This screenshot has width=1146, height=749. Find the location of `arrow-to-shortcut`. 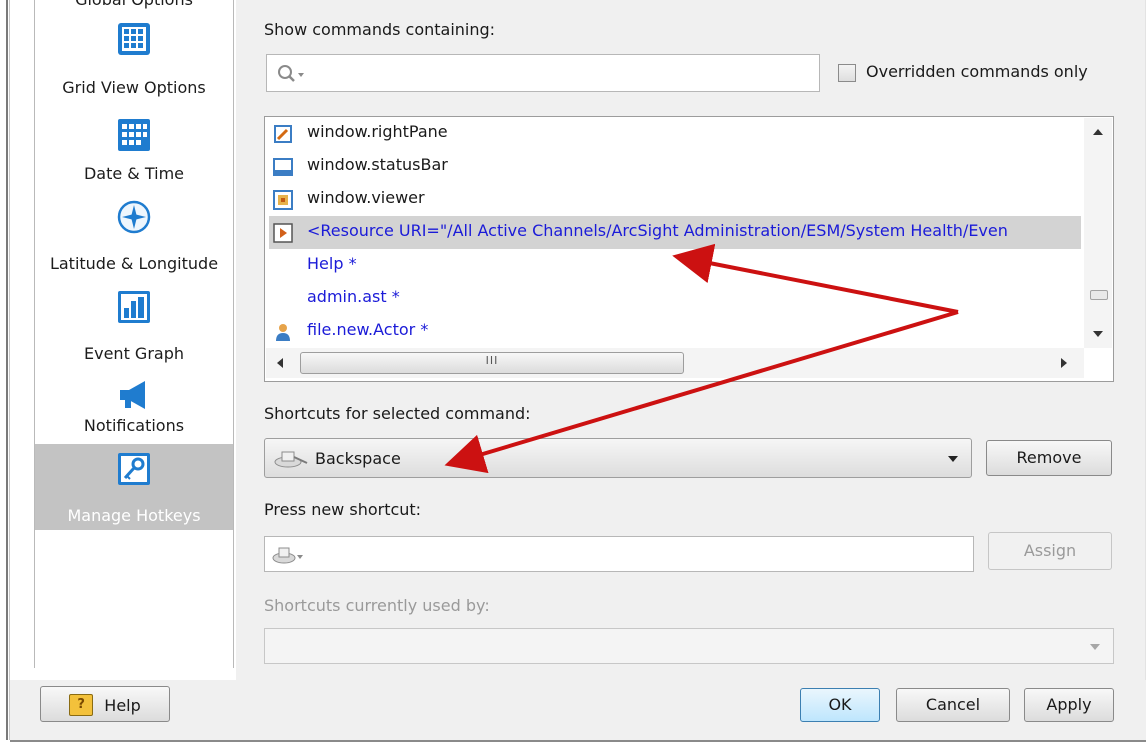

arrow-to-shortcut is located at coordinates (701, 392).